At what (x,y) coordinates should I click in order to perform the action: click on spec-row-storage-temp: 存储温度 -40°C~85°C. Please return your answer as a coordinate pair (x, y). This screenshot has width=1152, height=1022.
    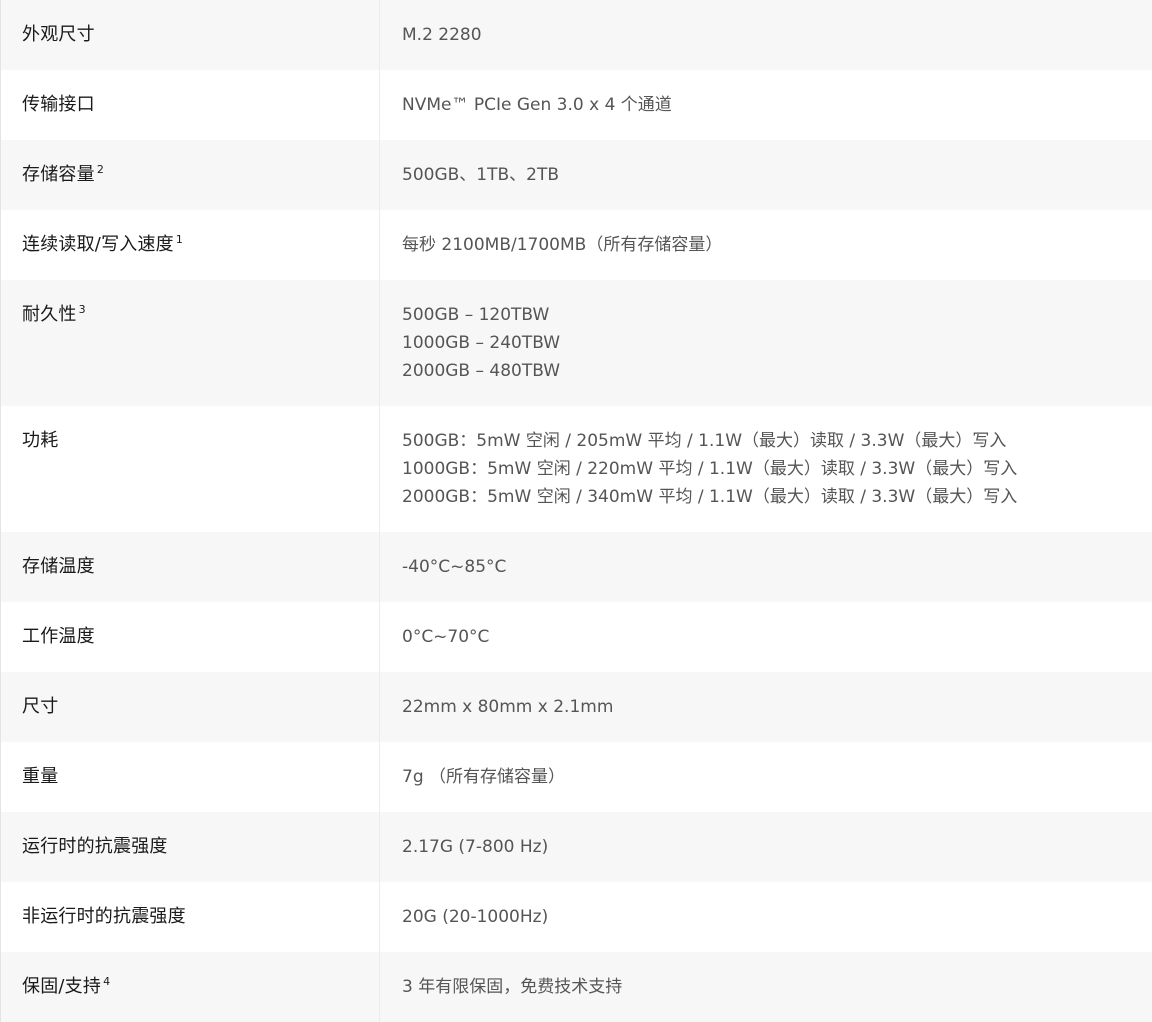
    Looking at the image, I should click on (576, 567).